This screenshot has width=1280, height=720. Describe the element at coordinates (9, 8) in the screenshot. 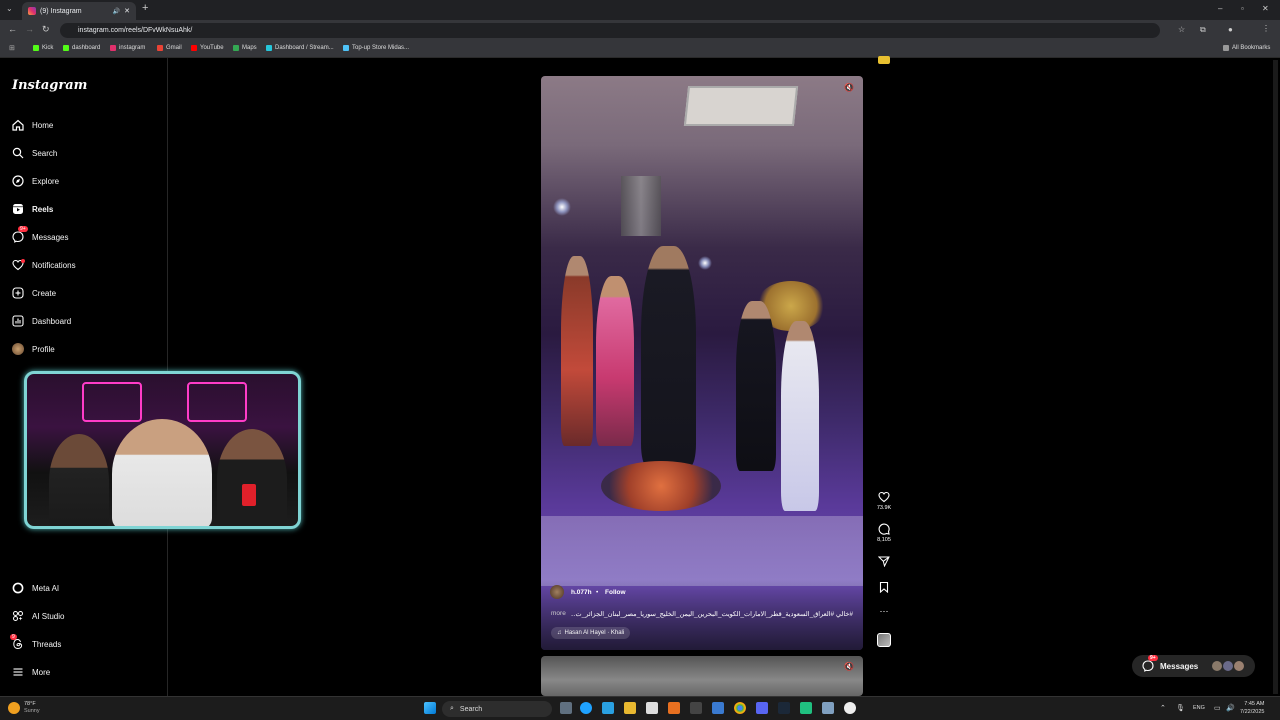

I see `tab-search-icon: ⌄` at that location.